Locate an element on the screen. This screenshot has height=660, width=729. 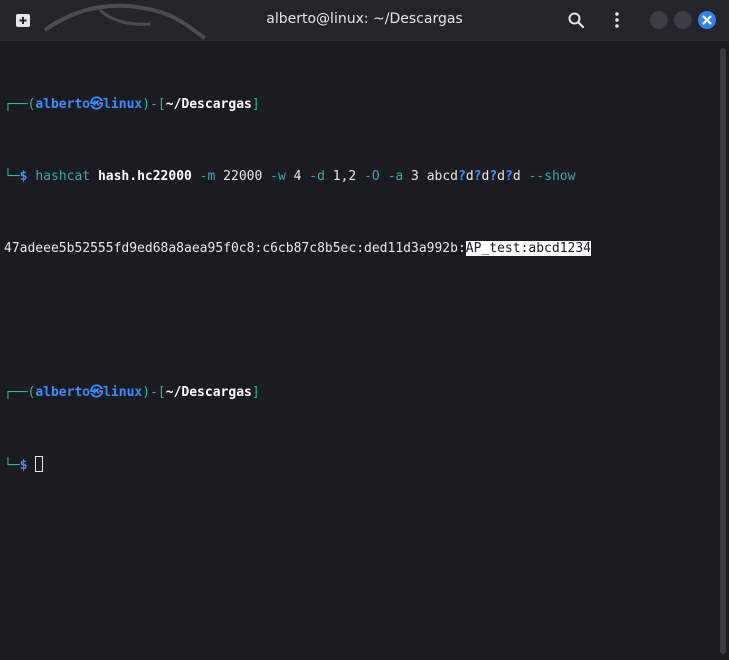
mask-d-3: d is located at coordinates (501, 176).